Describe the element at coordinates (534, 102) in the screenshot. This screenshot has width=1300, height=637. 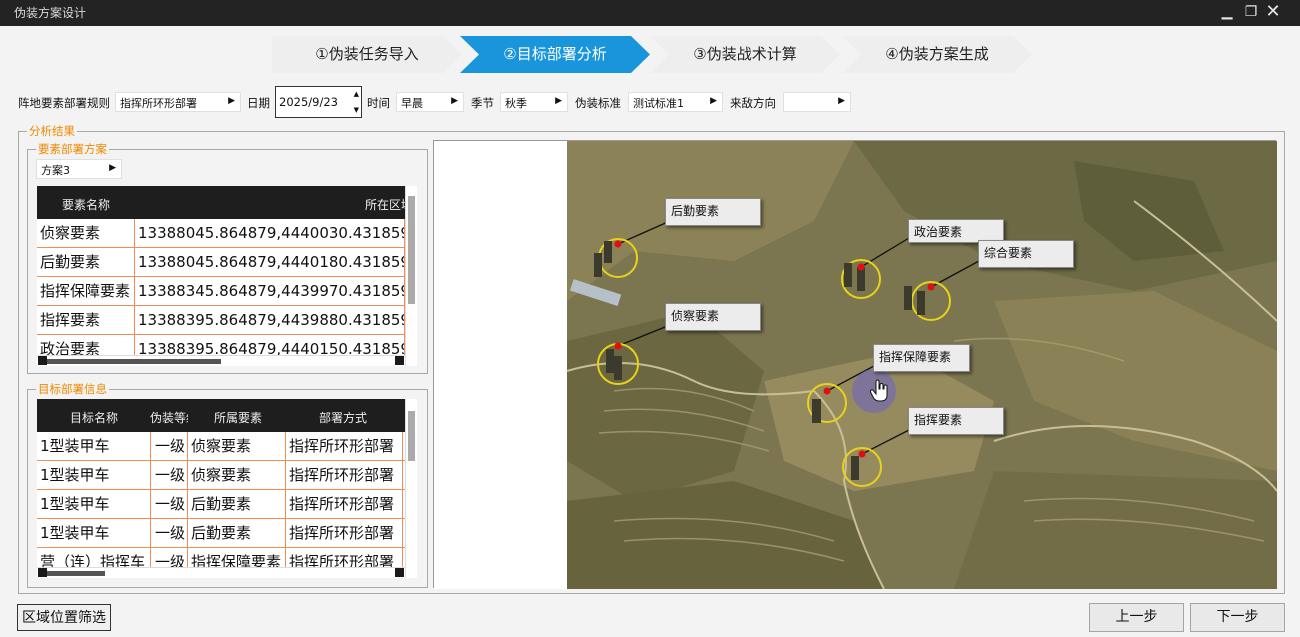
I see `season-select: 秋季 ▶` at that location.